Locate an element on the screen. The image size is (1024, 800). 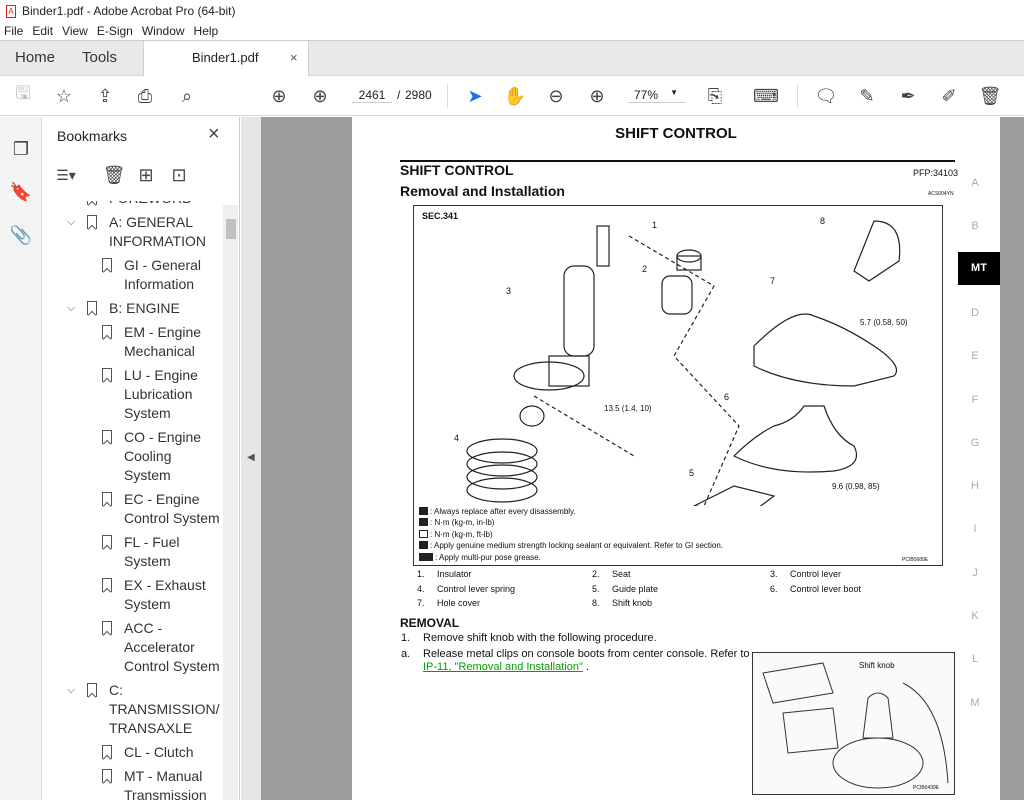
menu-window: Window is located at coordinates (163, 31).